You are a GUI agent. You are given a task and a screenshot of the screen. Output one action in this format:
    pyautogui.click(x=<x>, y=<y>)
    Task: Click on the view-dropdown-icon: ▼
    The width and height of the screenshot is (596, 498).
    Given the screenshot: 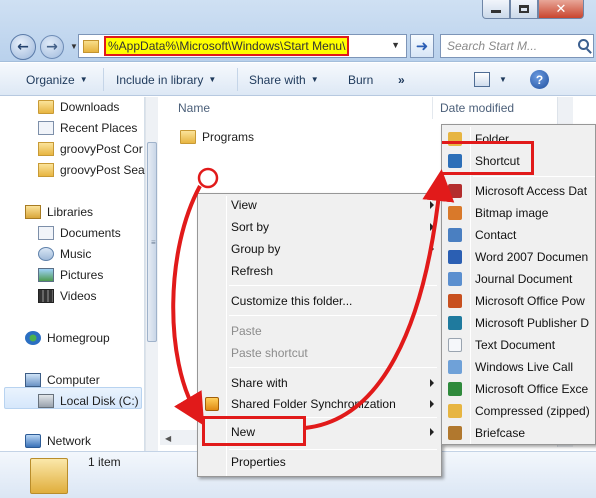 What is the action you would take?
    pyautogui.click(x=503, y=79)
    